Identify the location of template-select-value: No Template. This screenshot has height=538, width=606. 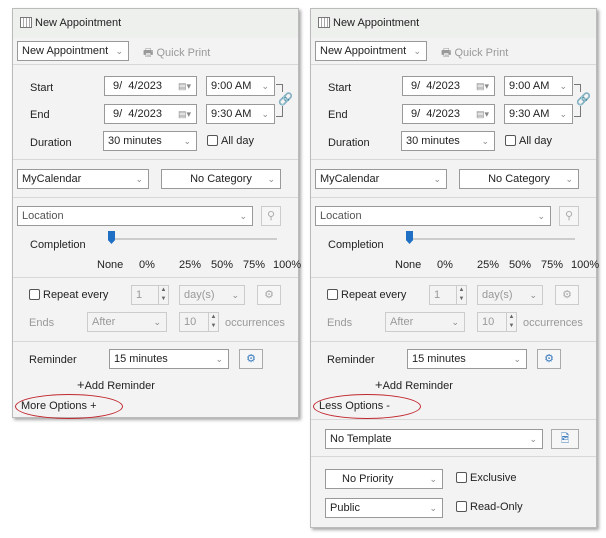
(361, 439).